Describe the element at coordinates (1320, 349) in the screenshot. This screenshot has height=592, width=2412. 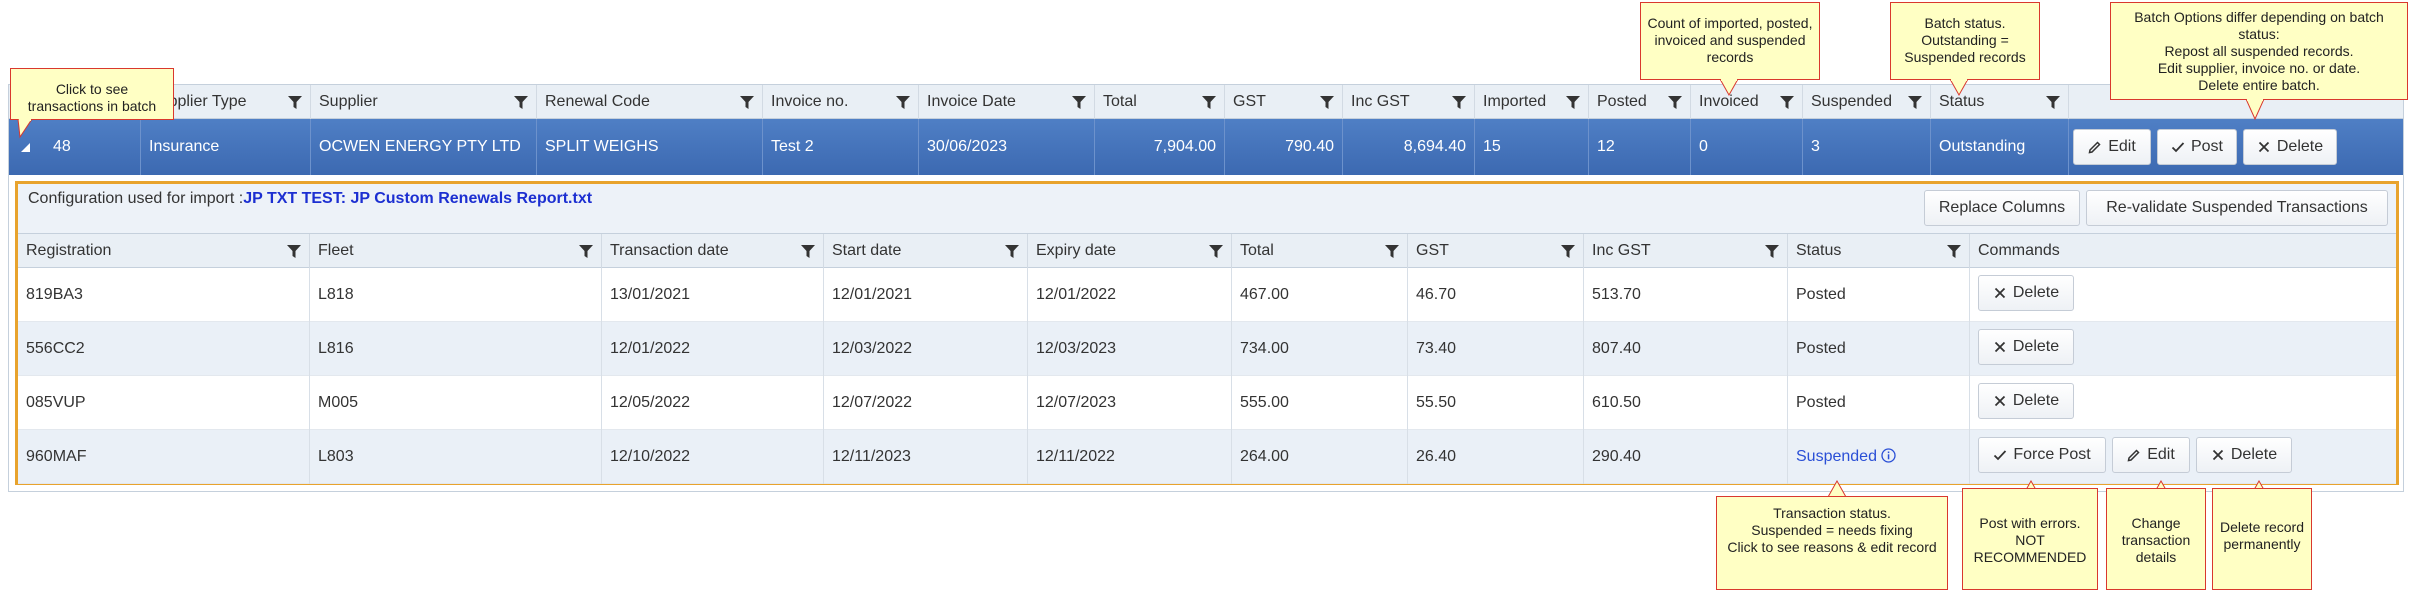
I see `cell-total: 734.00` at that location.